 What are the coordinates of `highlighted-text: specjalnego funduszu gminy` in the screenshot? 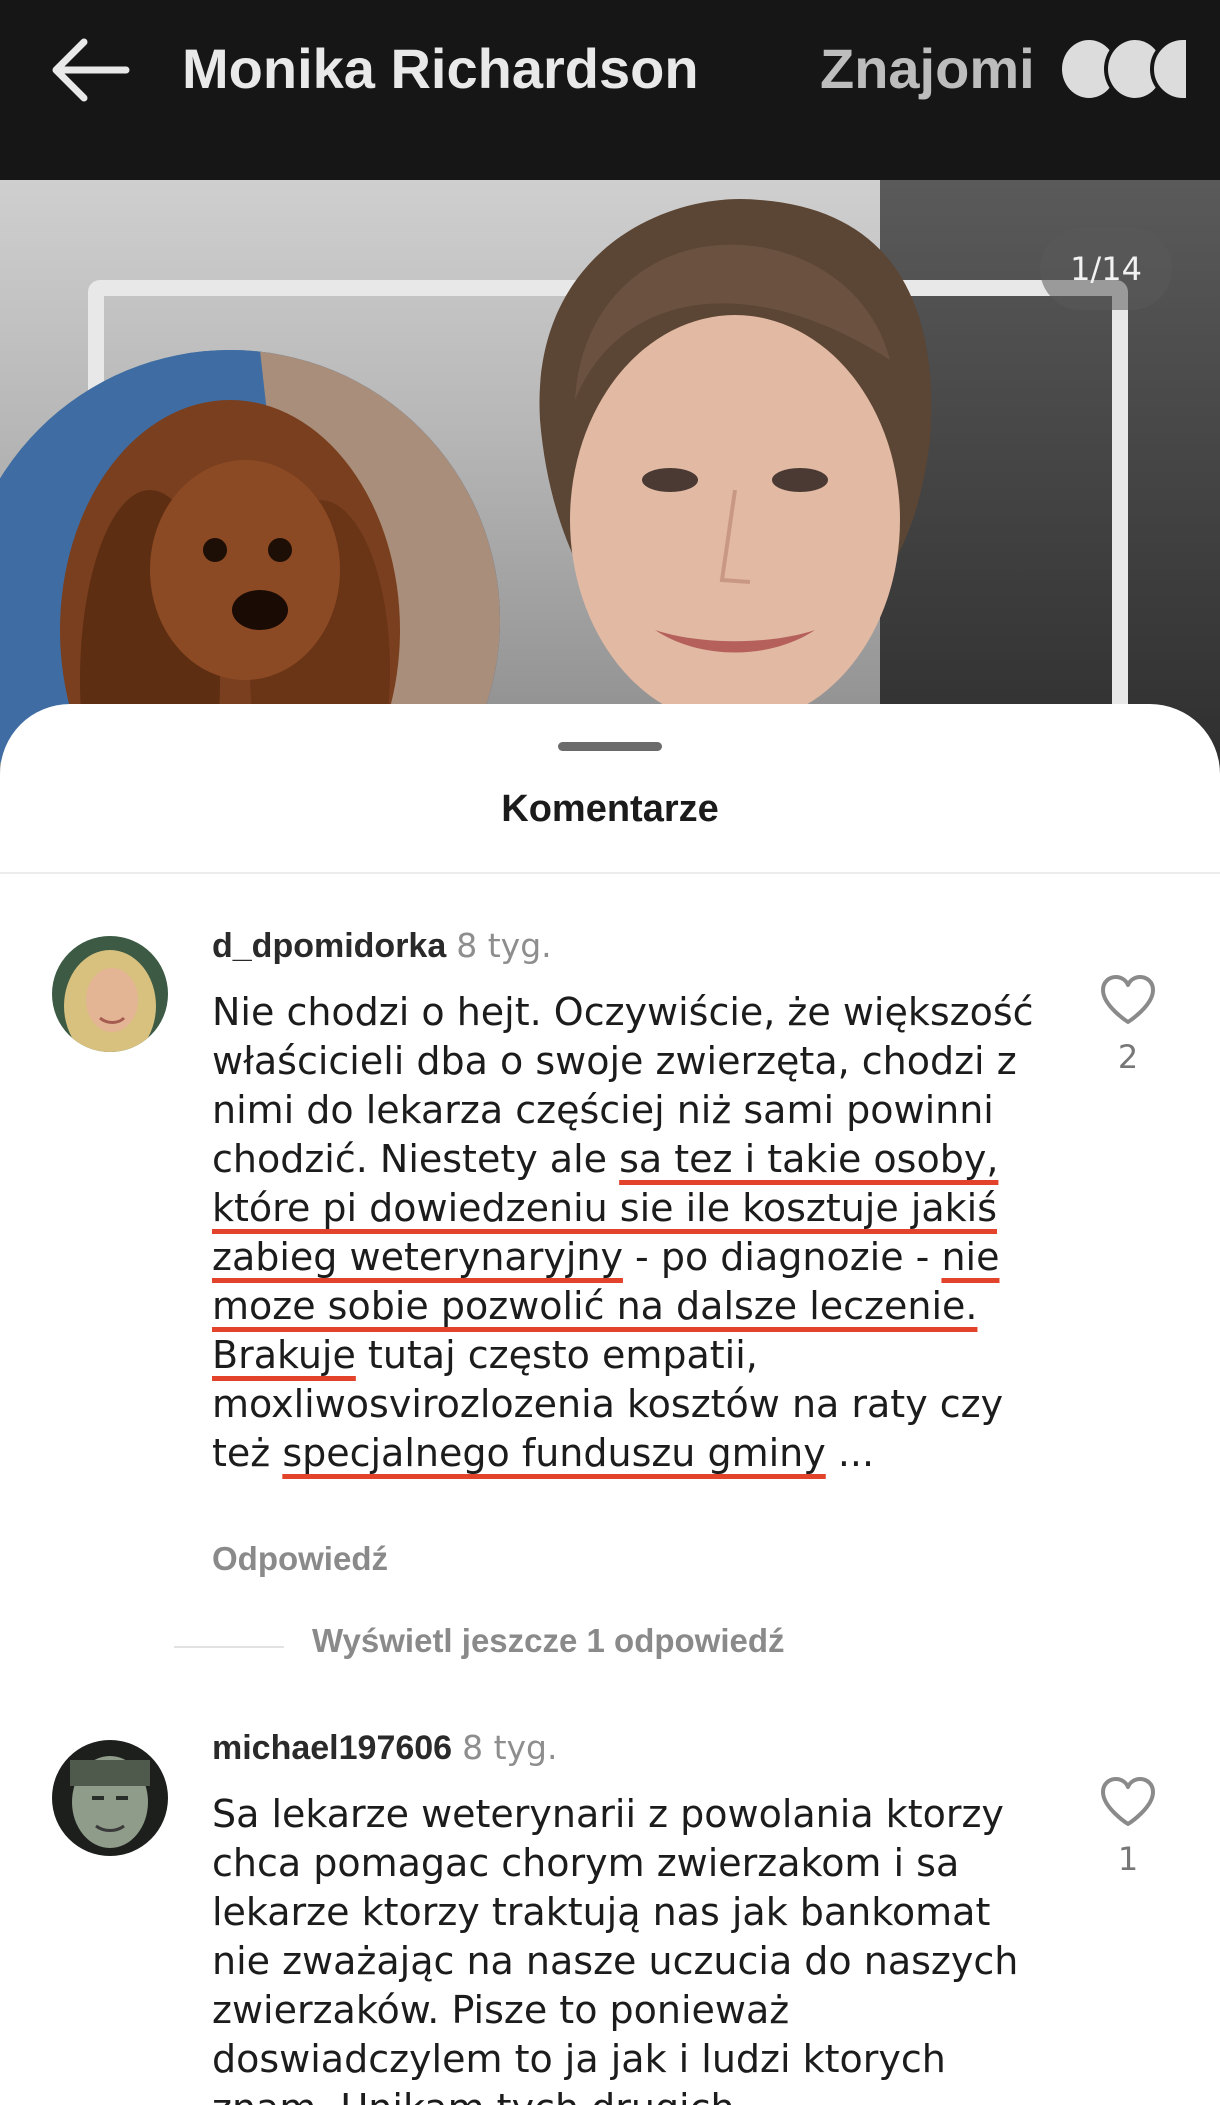 It's located at (554, 1453).